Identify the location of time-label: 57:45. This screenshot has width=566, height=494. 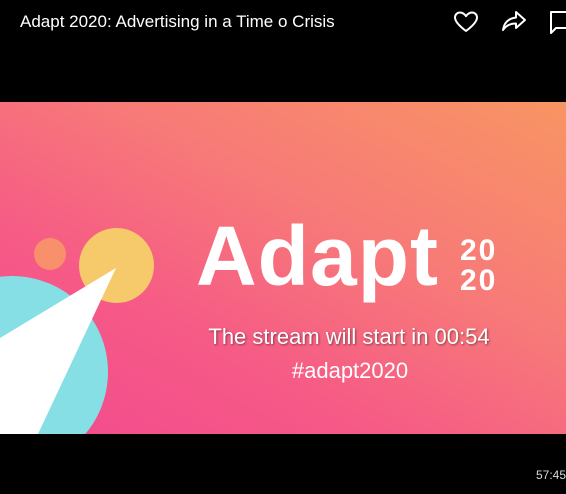
(550, 475).